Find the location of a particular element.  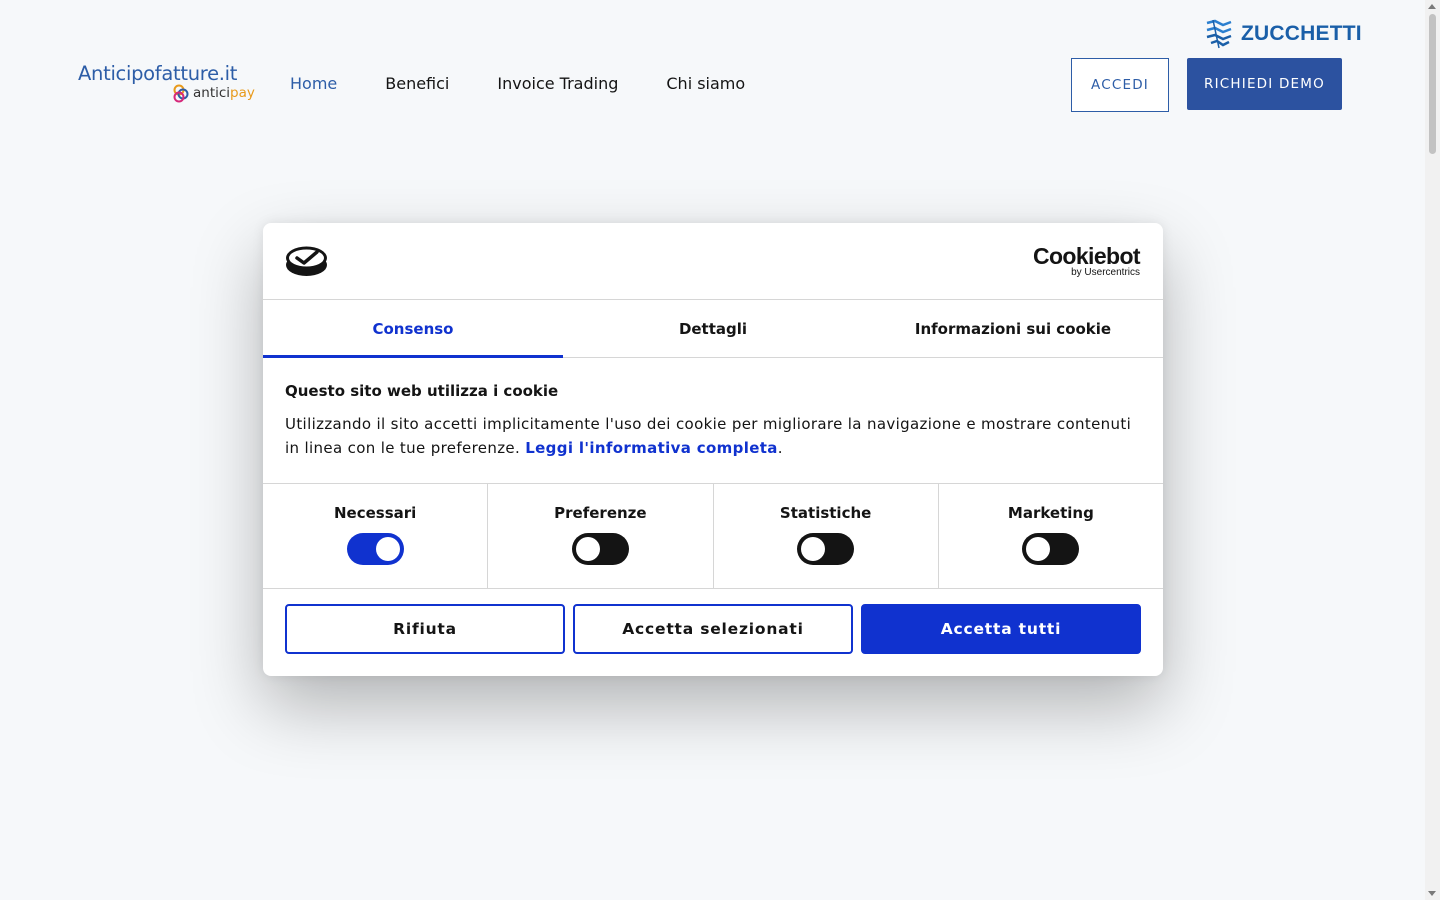

cookiebot-sub: by Usercentrics is located at coordinates (1105, 272).